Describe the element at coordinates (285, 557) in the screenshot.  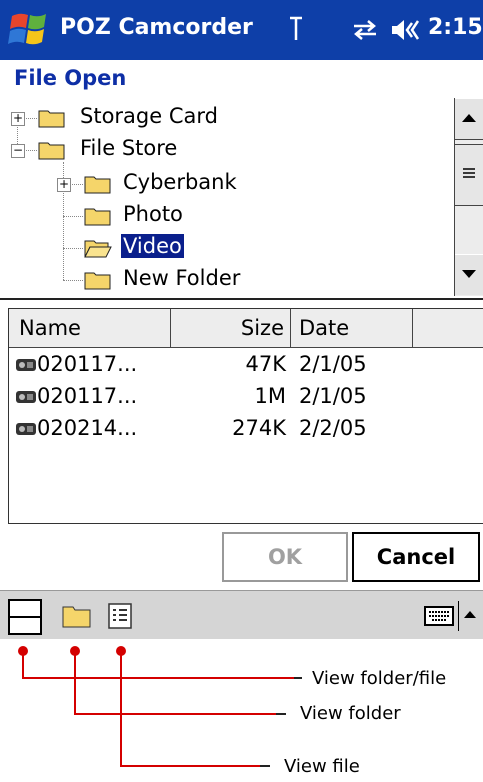
I see `ok-button: OK` at that location.